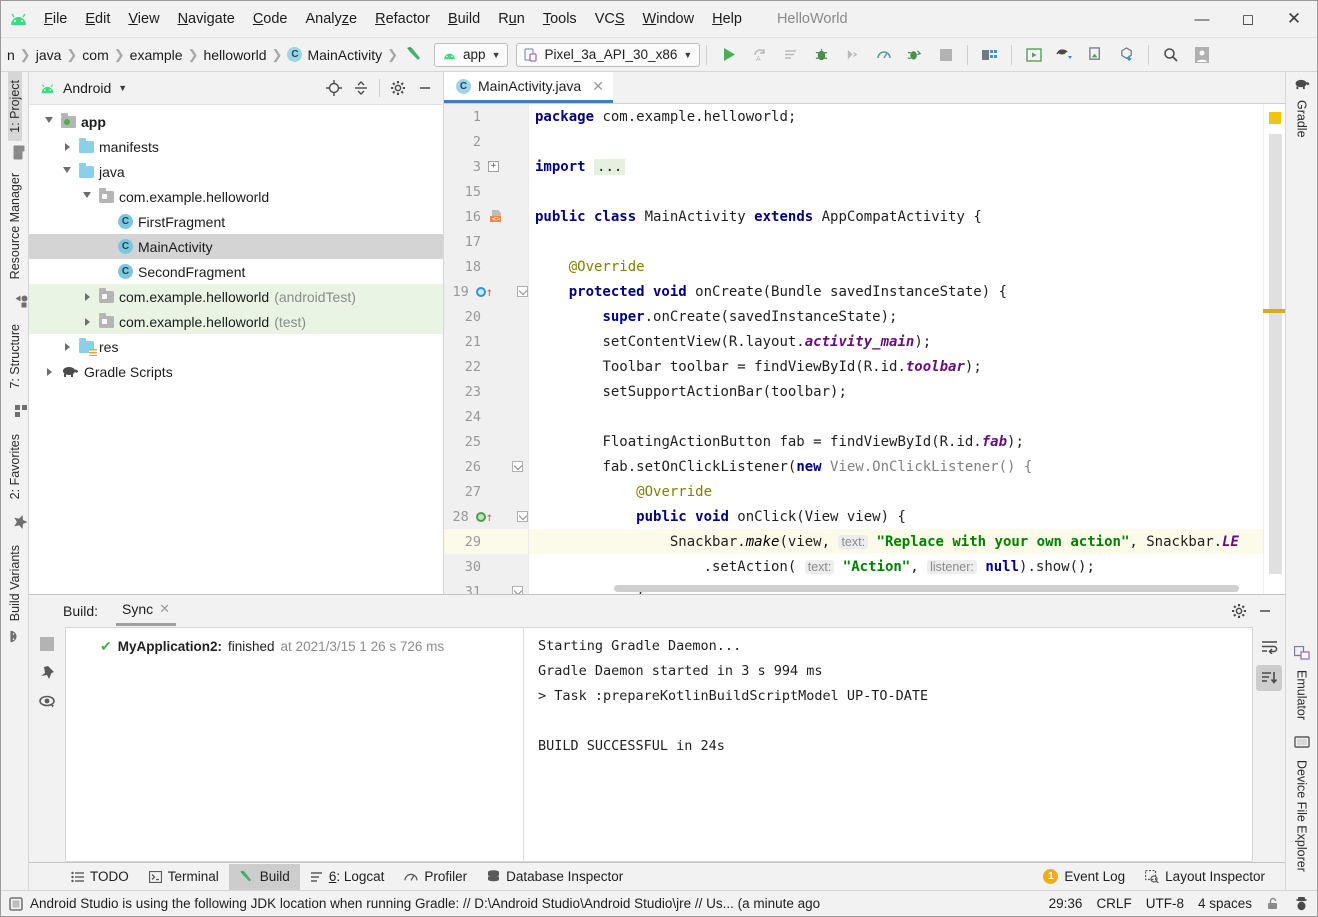  What do you see at coordinates (334, 55) in the screenshot?
I see `breadcrumb-5: C MainActivity` at bounding box center [334, 55].